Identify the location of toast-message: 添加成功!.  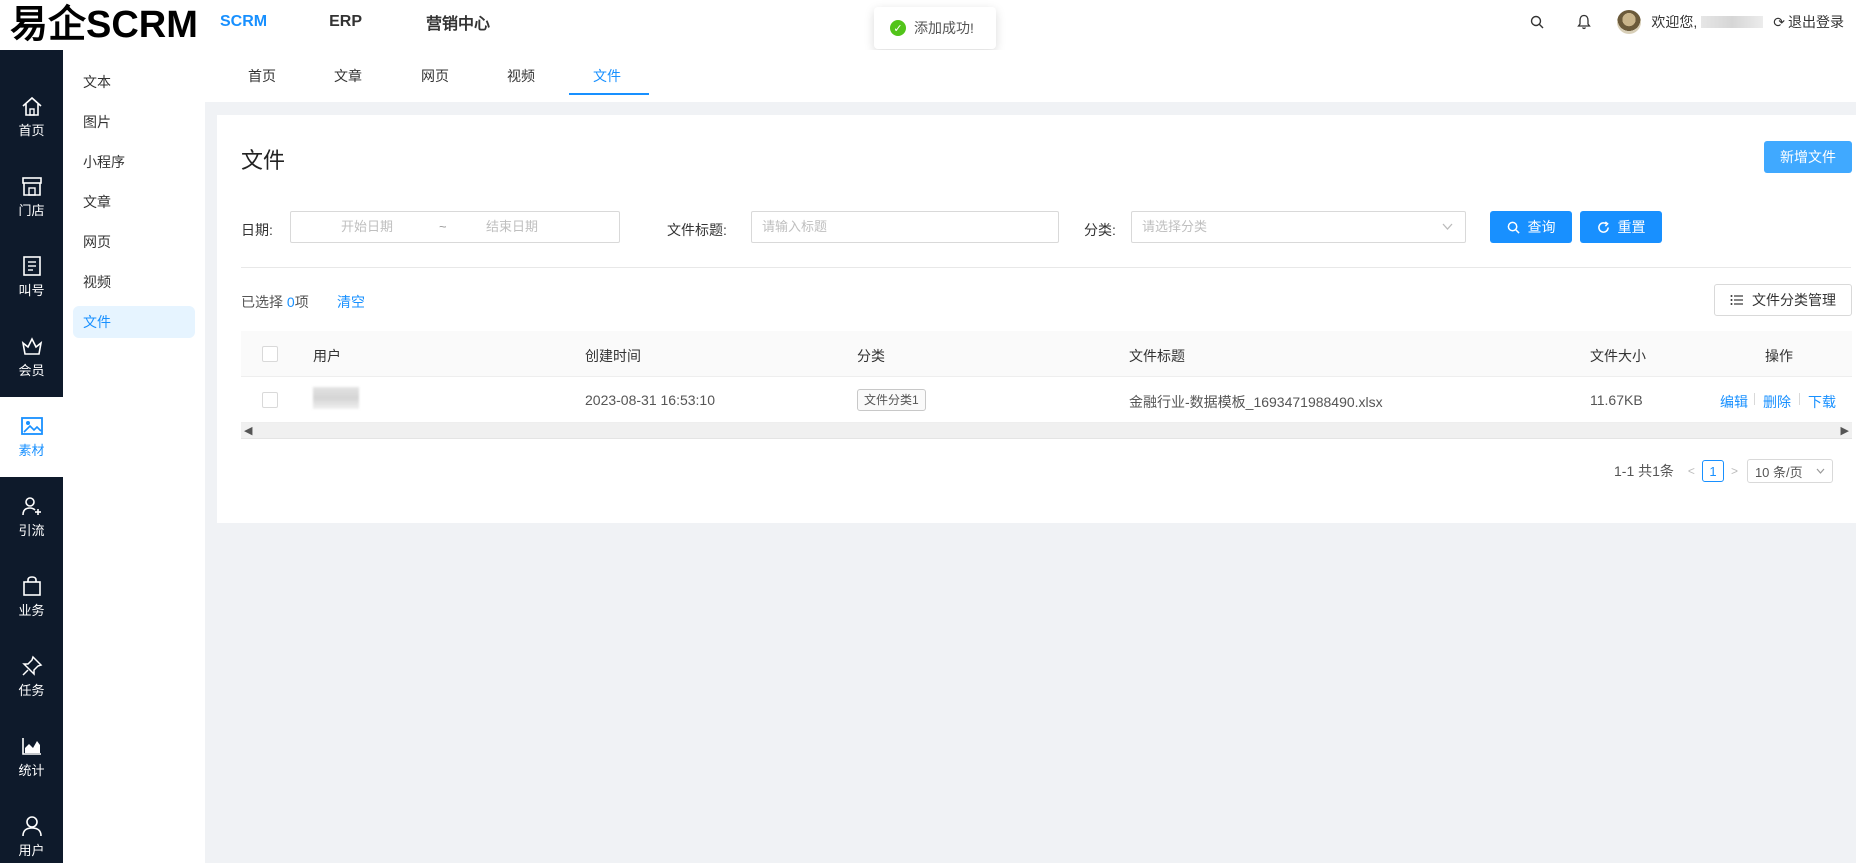
(944, 28).